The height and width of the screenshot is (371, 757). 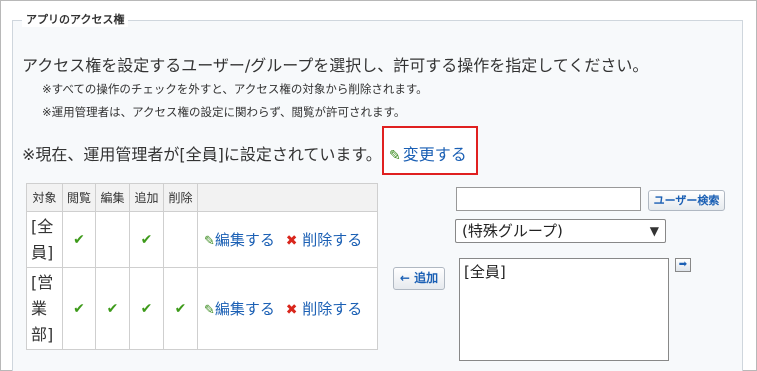 What do you see at coordinates (44, 239) in the screenshot?
I see `row-target: [全員]` at bounding box center [44, 239].